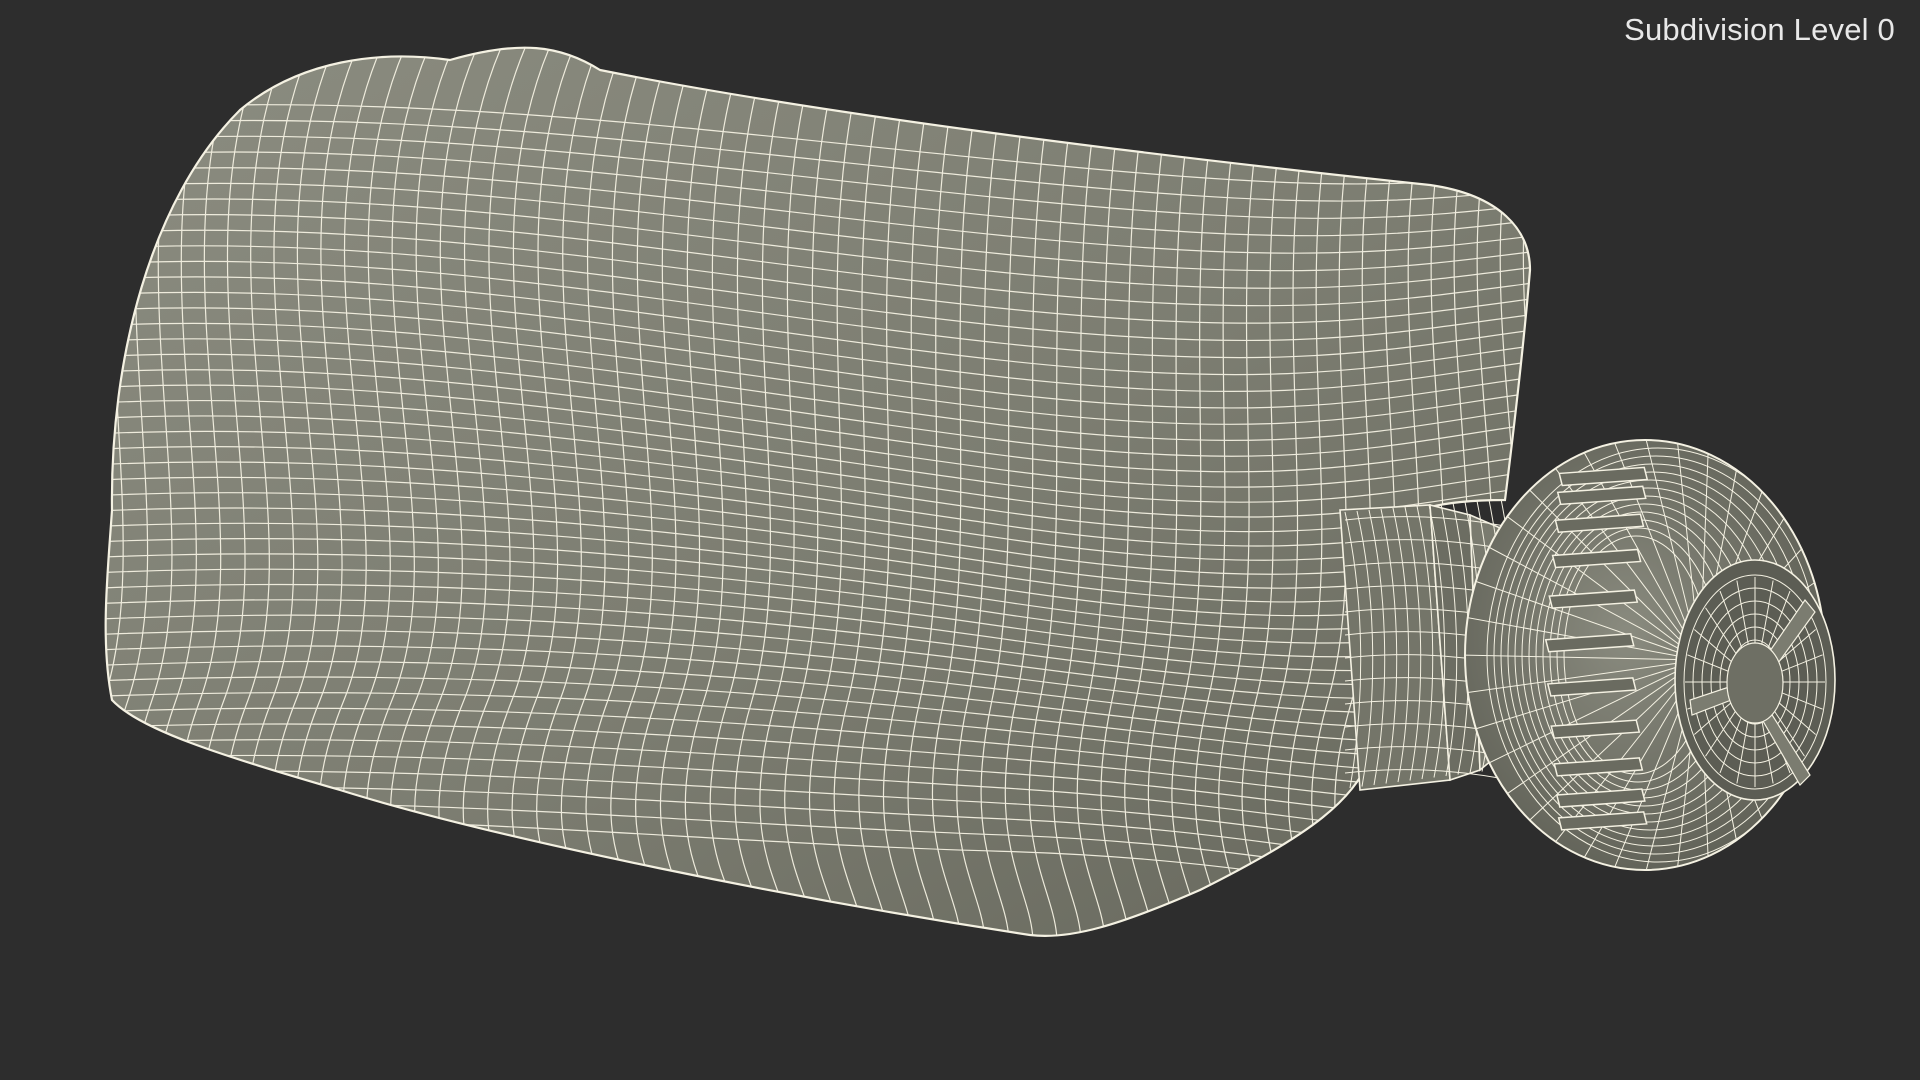 The image size is (1920, 1080). I want to click on subdivision-level-label: Subdivision Level 0, so click(1759, 29).